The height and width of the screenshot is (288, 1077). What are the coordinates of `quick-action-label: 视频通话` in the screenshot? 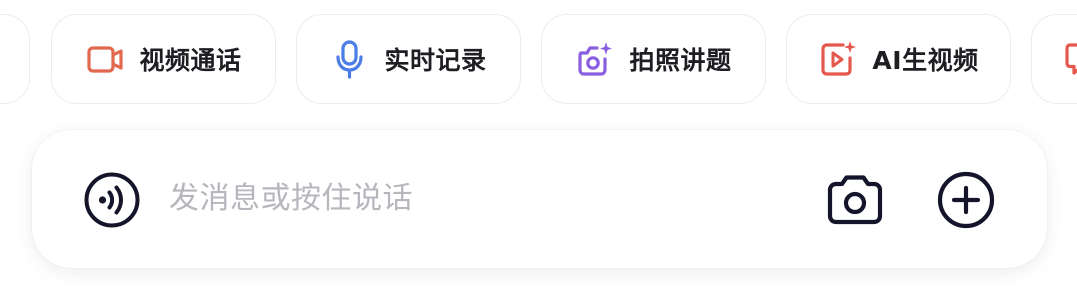 It's located at (190, 60).